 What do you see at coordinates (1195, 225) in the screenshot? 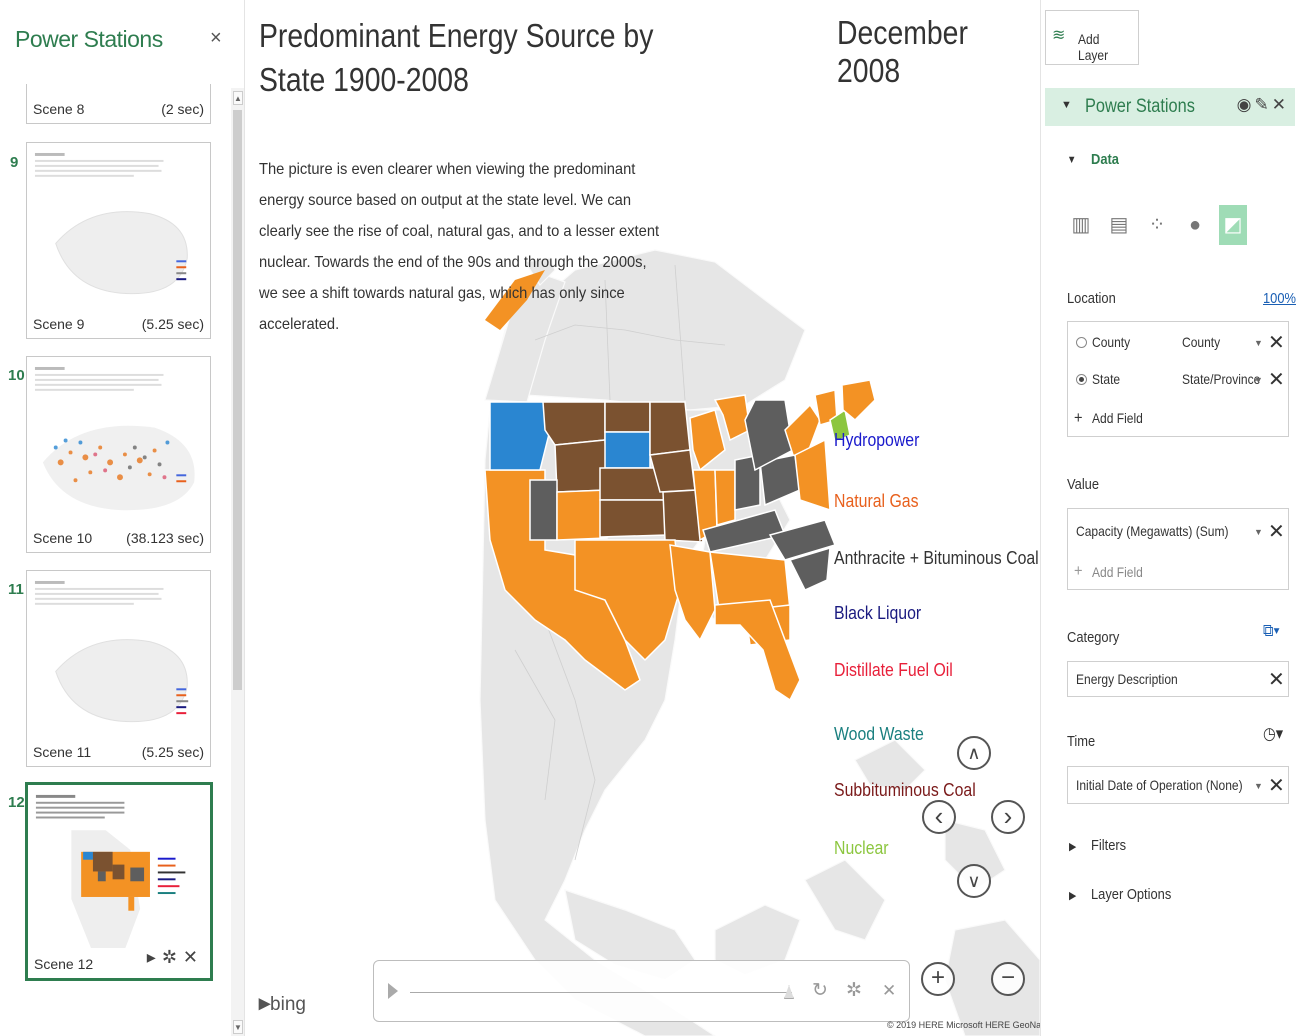
I see `heat-map-icon: ●` at bounding box center [1195, 225].